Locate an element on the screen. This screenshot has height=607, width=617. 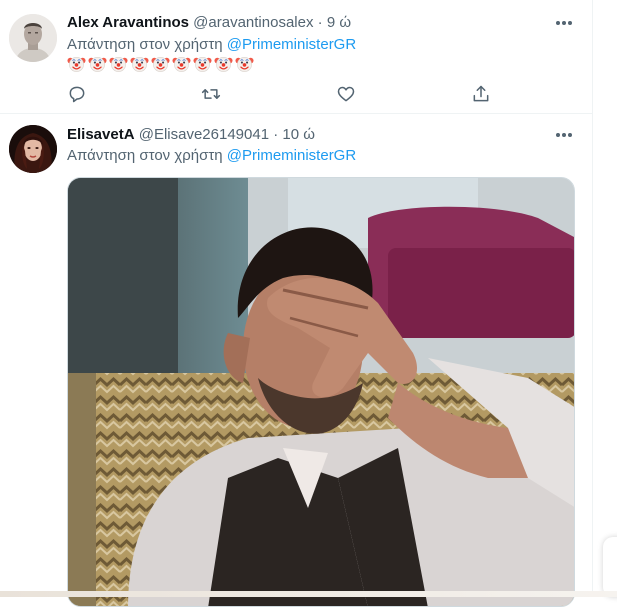
share-icon is located at coordinates (481, 93).